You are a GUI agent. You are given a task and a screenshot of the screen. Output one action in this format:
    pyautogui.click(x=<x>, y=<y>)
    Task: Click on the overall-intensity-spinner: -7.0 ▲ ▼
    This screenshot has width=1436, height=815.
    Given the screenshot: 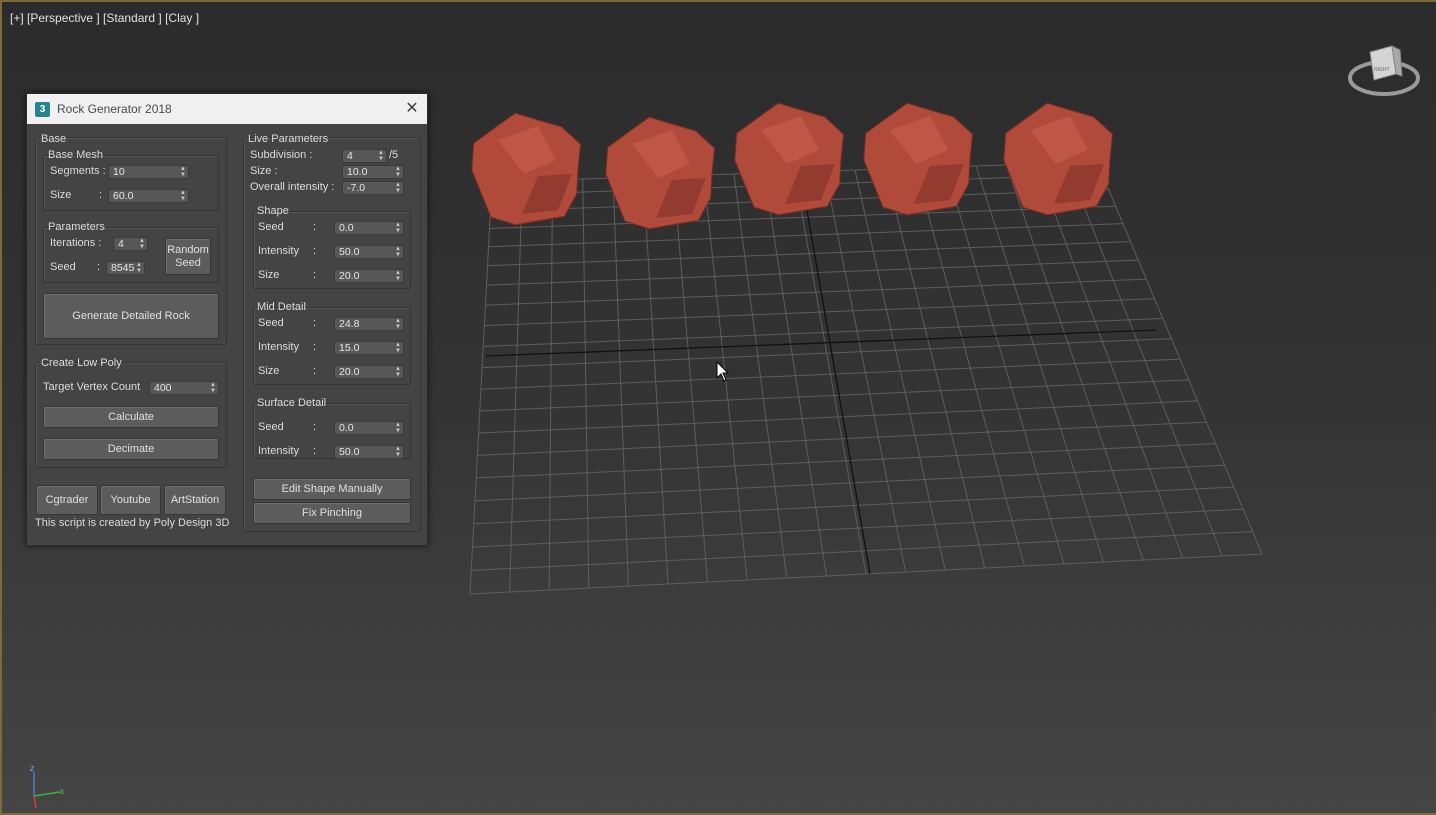 What is the action you would take?
    pyautogui.click(x=373, y=188)
    